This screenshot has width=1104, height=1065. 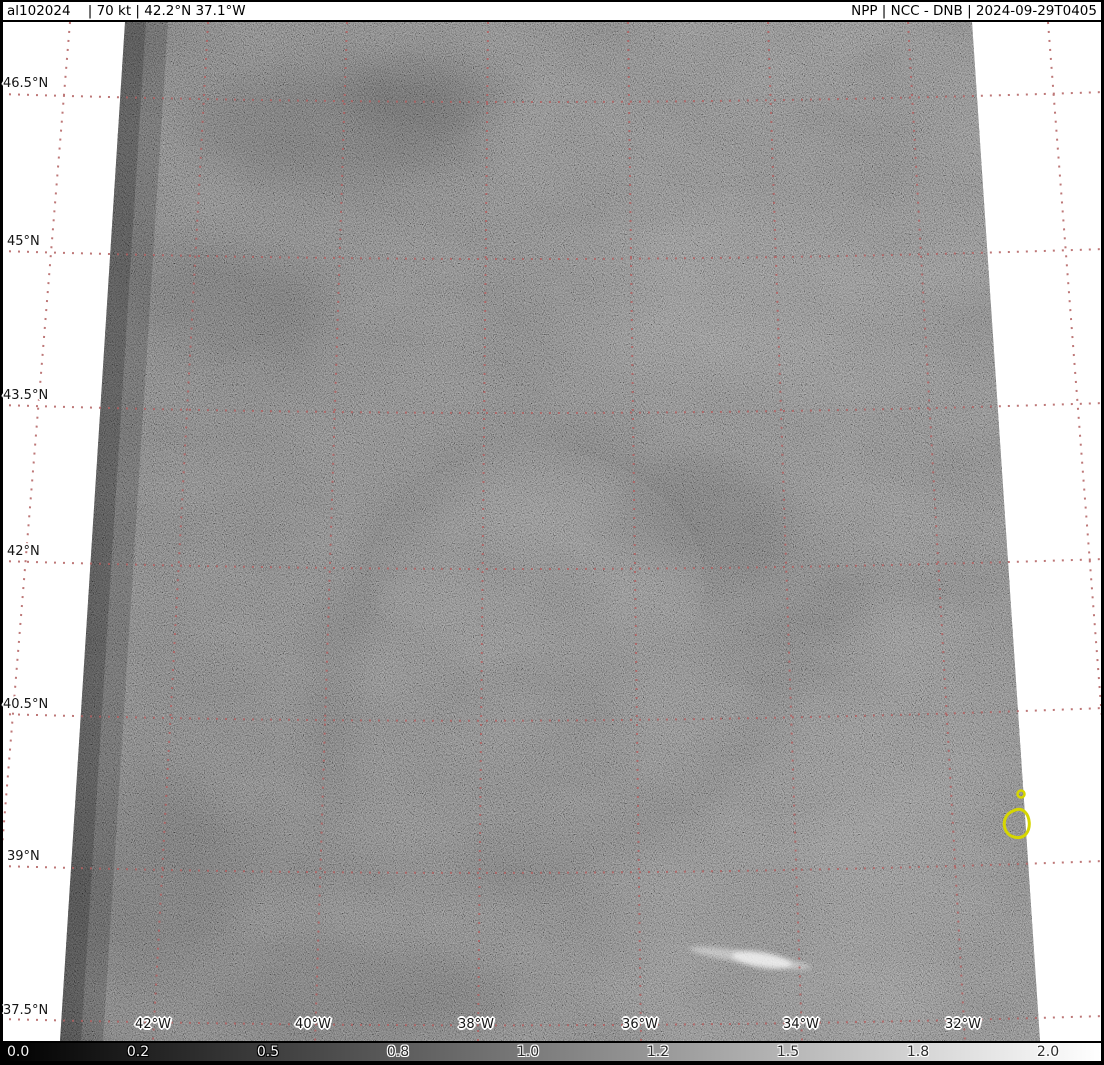 What do you see at coordinates (801, 1024) in the screenshot?
I see `lon-label: 34°W` at bounding box center [801, 1024].